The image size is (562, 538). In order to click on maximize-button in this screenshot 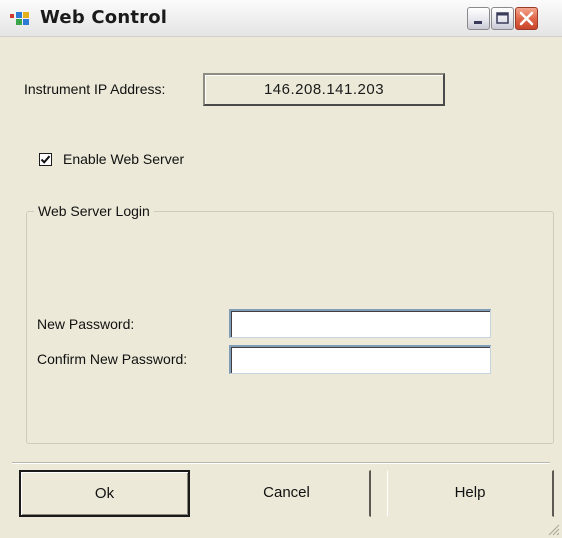, I will do `click(502, 18)`.